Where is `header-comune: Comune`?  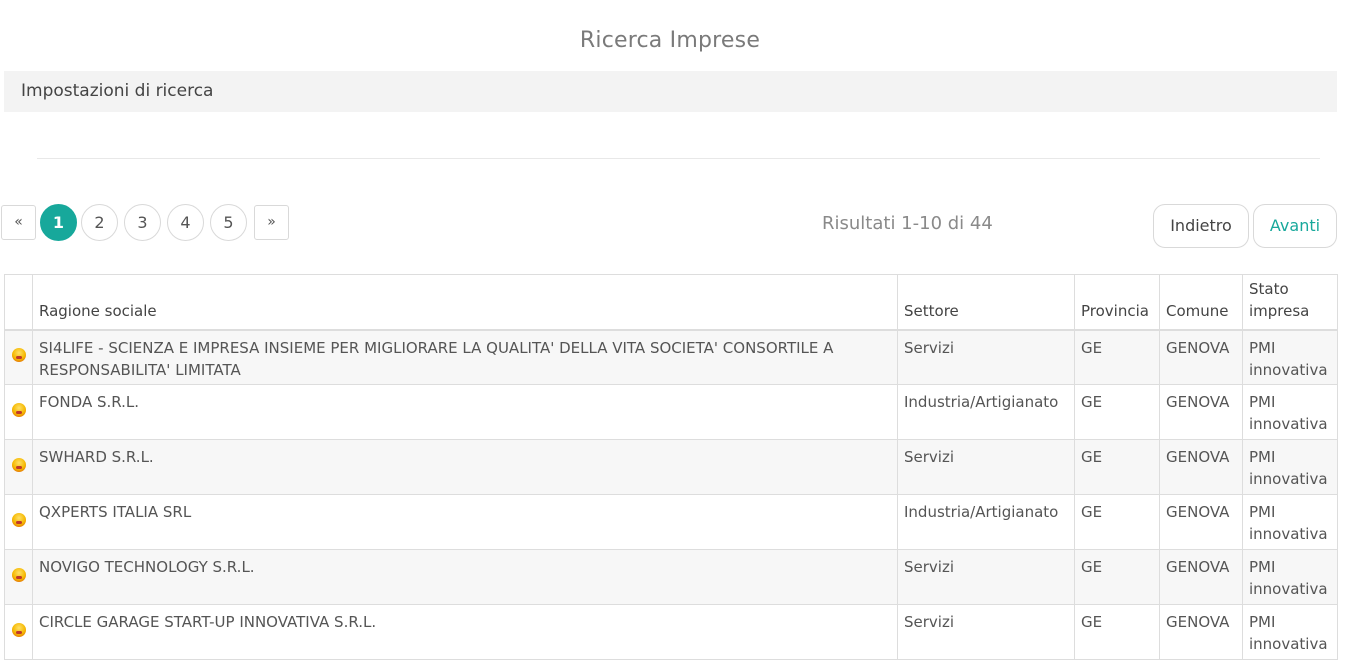
header-comune: Comune is located at coordinates (1201, 302).